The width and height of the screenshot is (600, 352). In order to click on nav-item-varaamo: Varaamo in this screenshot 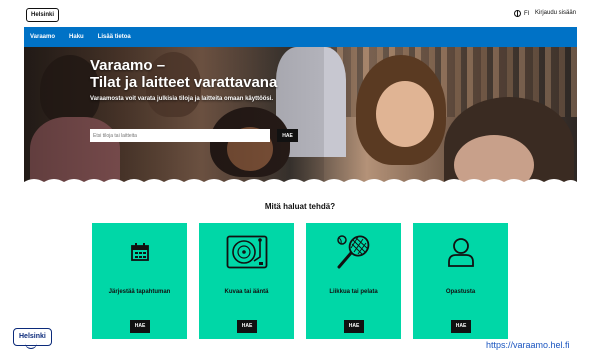, I will do `click(42, 37)`.